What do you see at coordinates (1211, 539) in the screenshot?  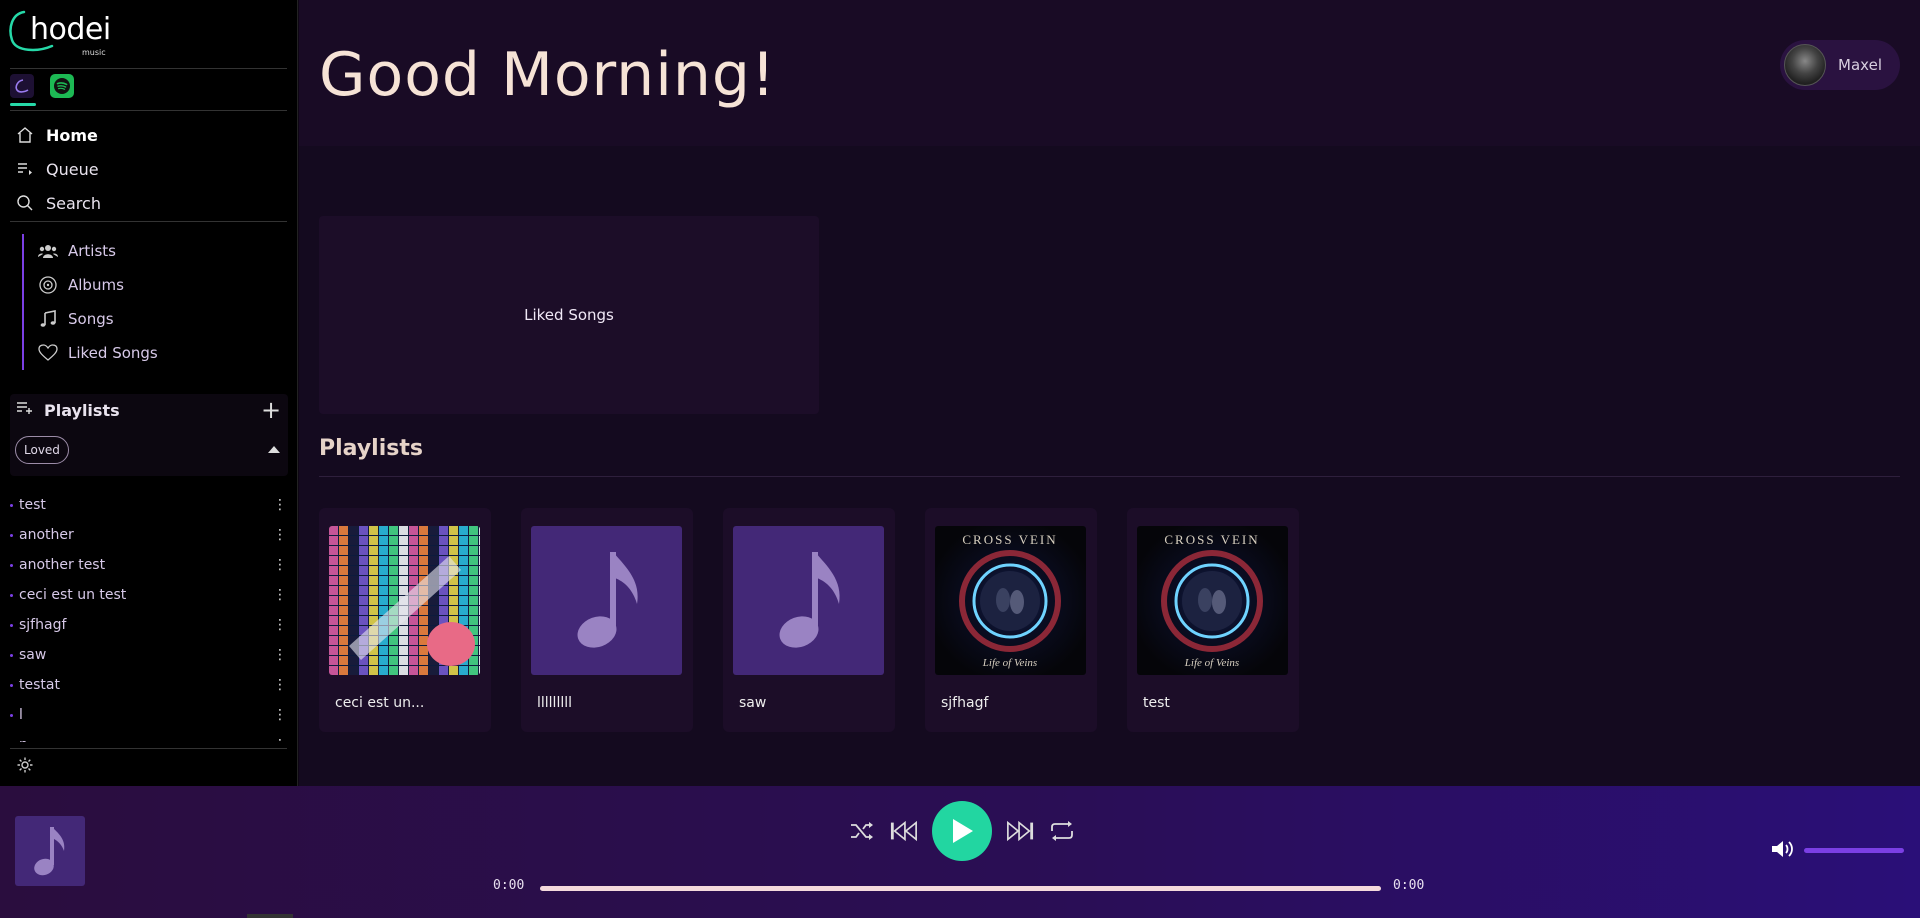 I see `svg-text: CROSS VEIN` at bounding box center [1211, 539].